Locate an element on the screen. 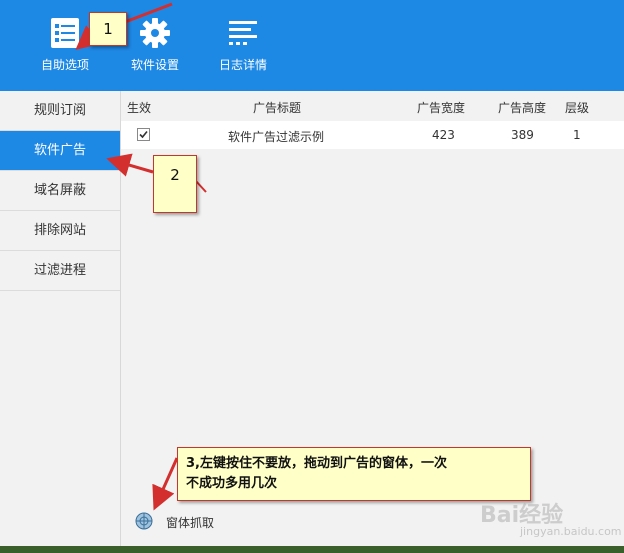 This screenshot has height=553, width=624. callout-2: 2 is located at coordinates (175, 184).